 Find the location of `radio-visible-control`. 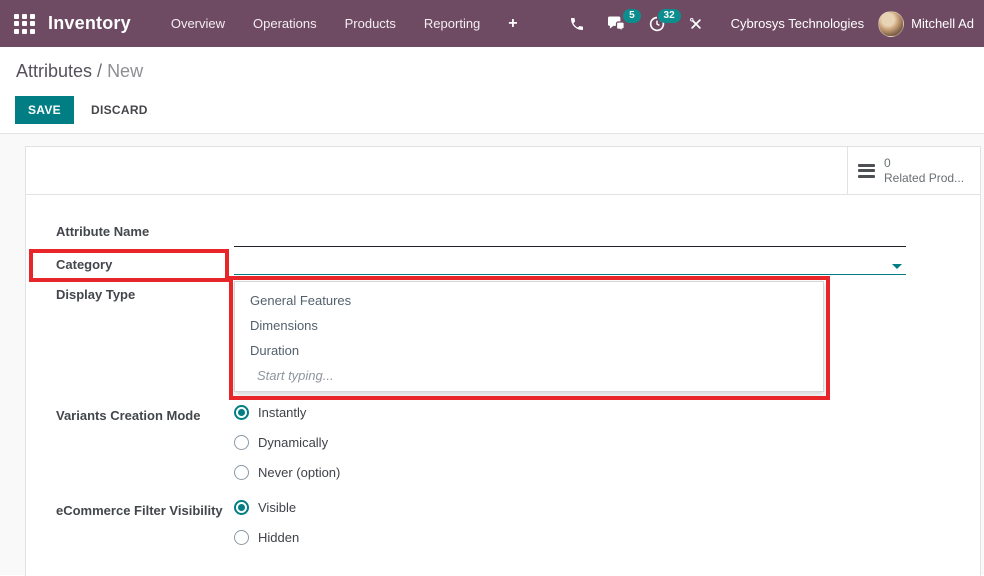

radio-visible-control is located at coordinates (241, 507).